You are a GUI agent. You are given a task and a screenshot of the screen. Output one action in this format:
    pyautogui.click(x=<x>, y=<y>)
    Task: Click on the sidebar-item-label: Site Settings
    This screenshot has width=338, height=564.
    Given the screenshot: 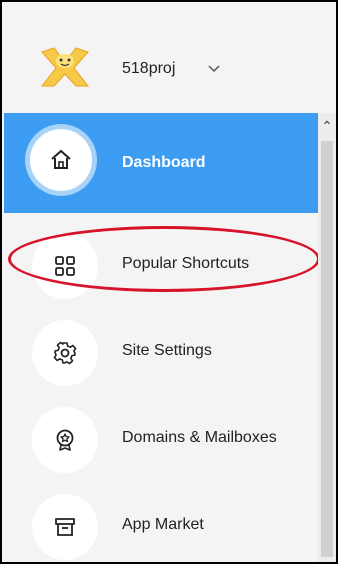 What is the action you would take?
    pyautogui.click(x=167, y=350)
    